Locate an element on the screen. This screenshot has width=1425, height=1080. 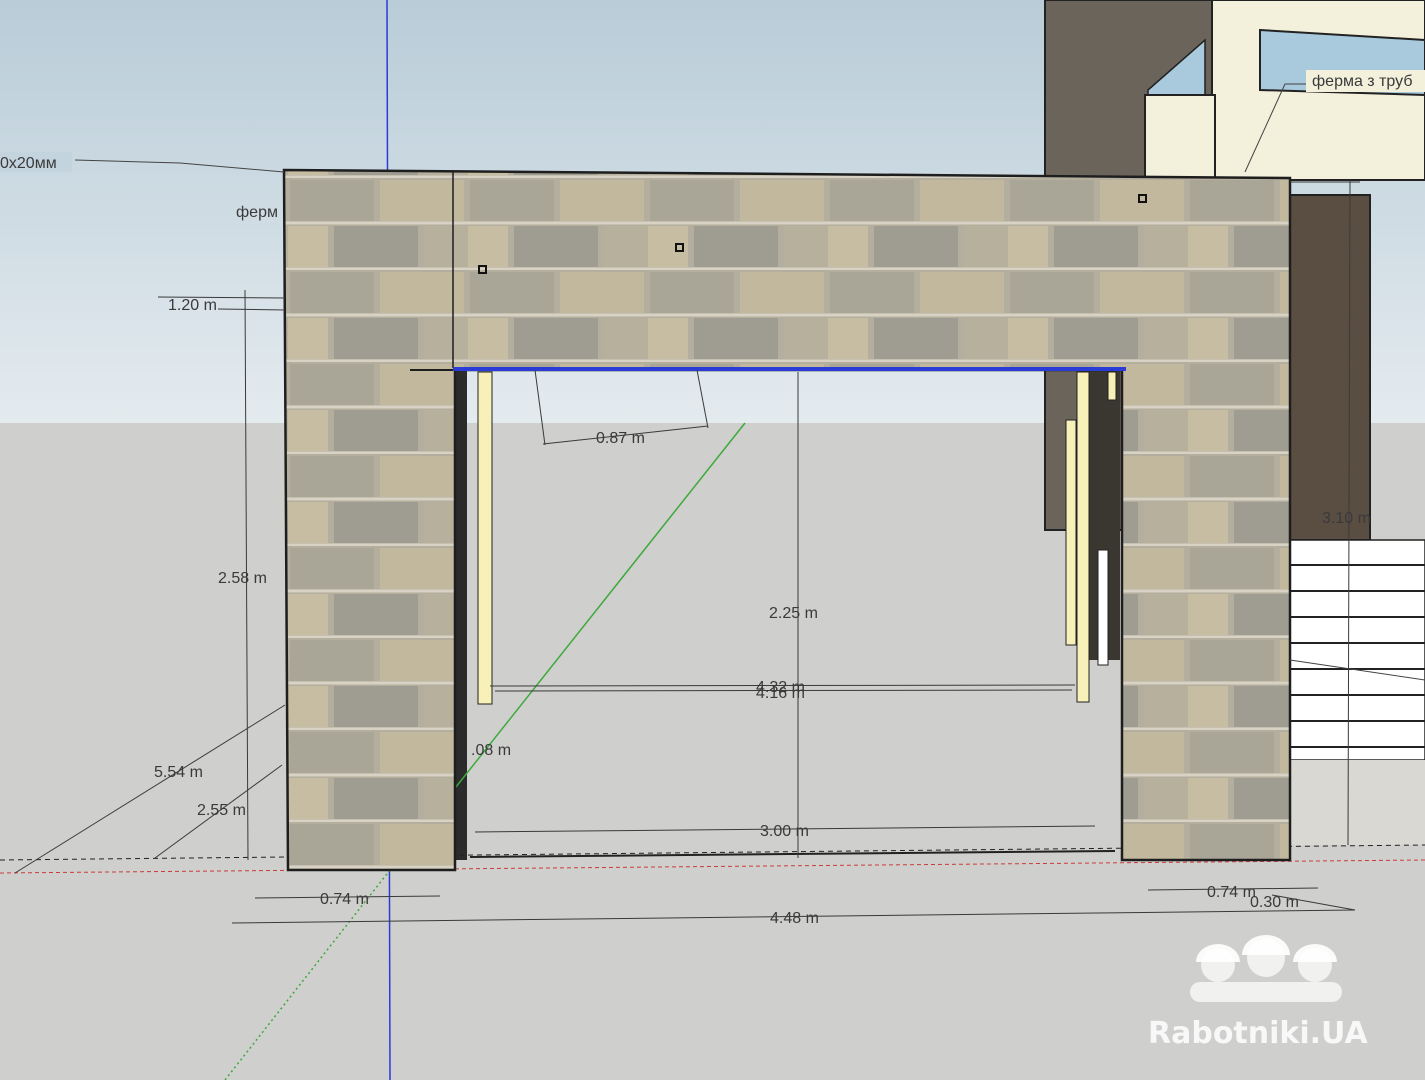
dim-225: 2.25 m is located at coordinates (793, 613).